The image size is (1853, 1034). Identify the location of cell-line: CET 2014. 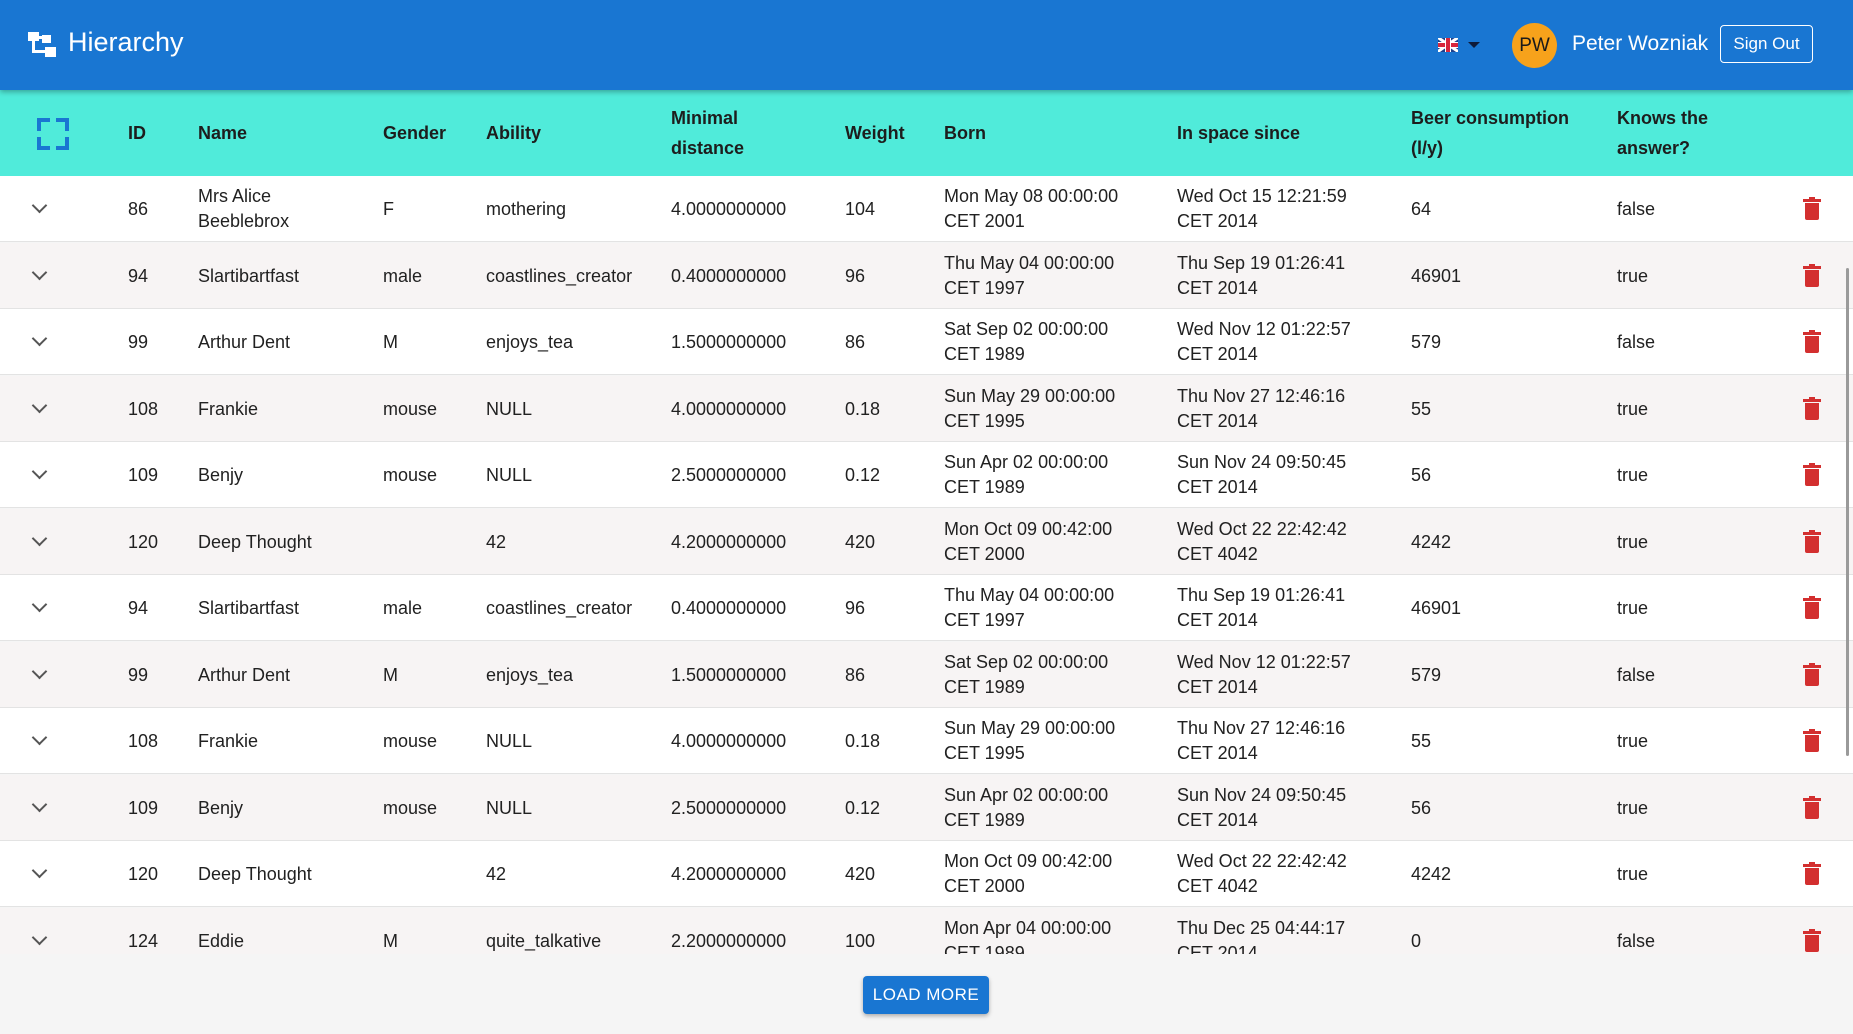
(1217, 948).